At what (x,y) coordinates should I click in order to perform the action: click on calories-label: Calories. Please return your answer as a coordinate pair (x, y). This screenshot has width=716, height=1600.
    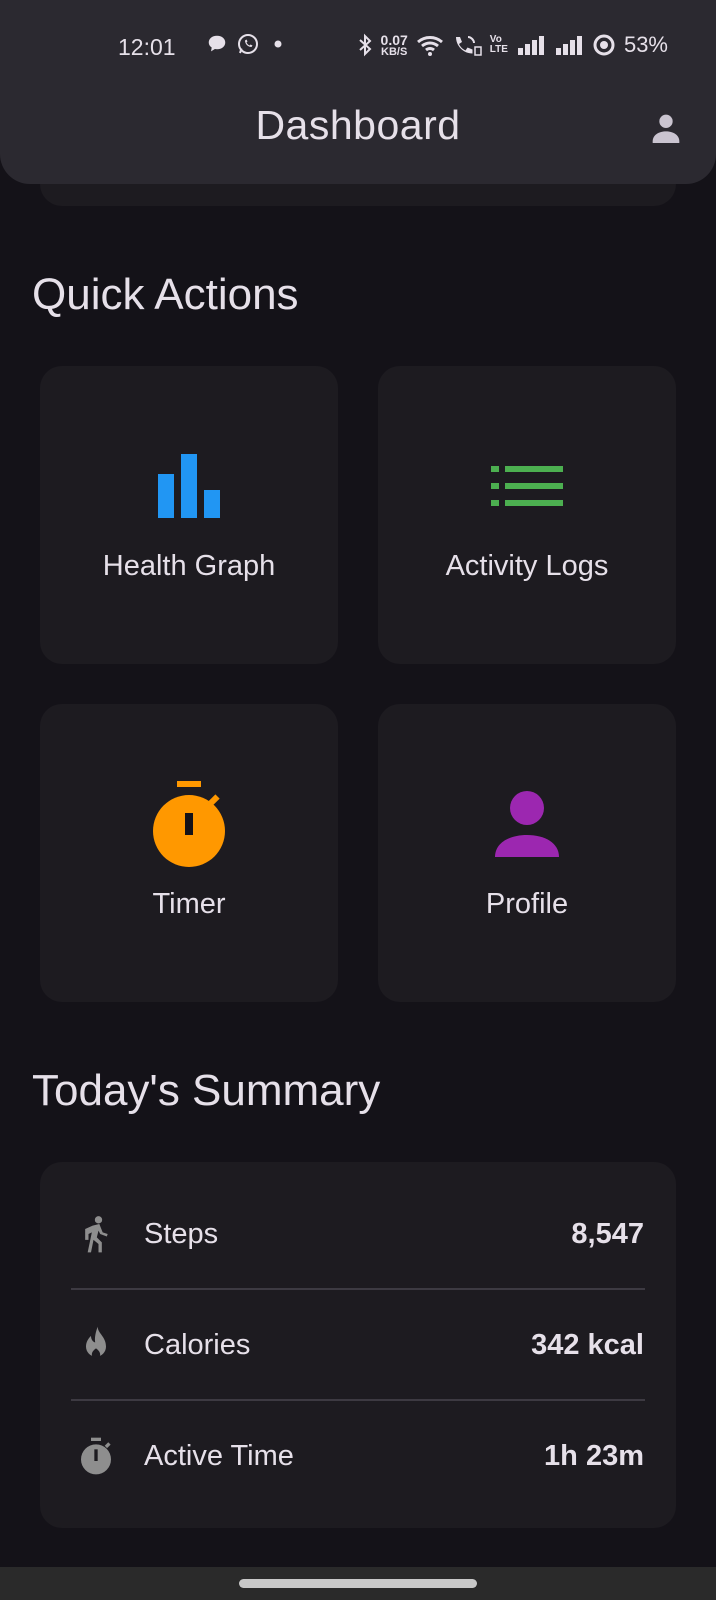
    Looking at the image, I should click on (197, 1345).